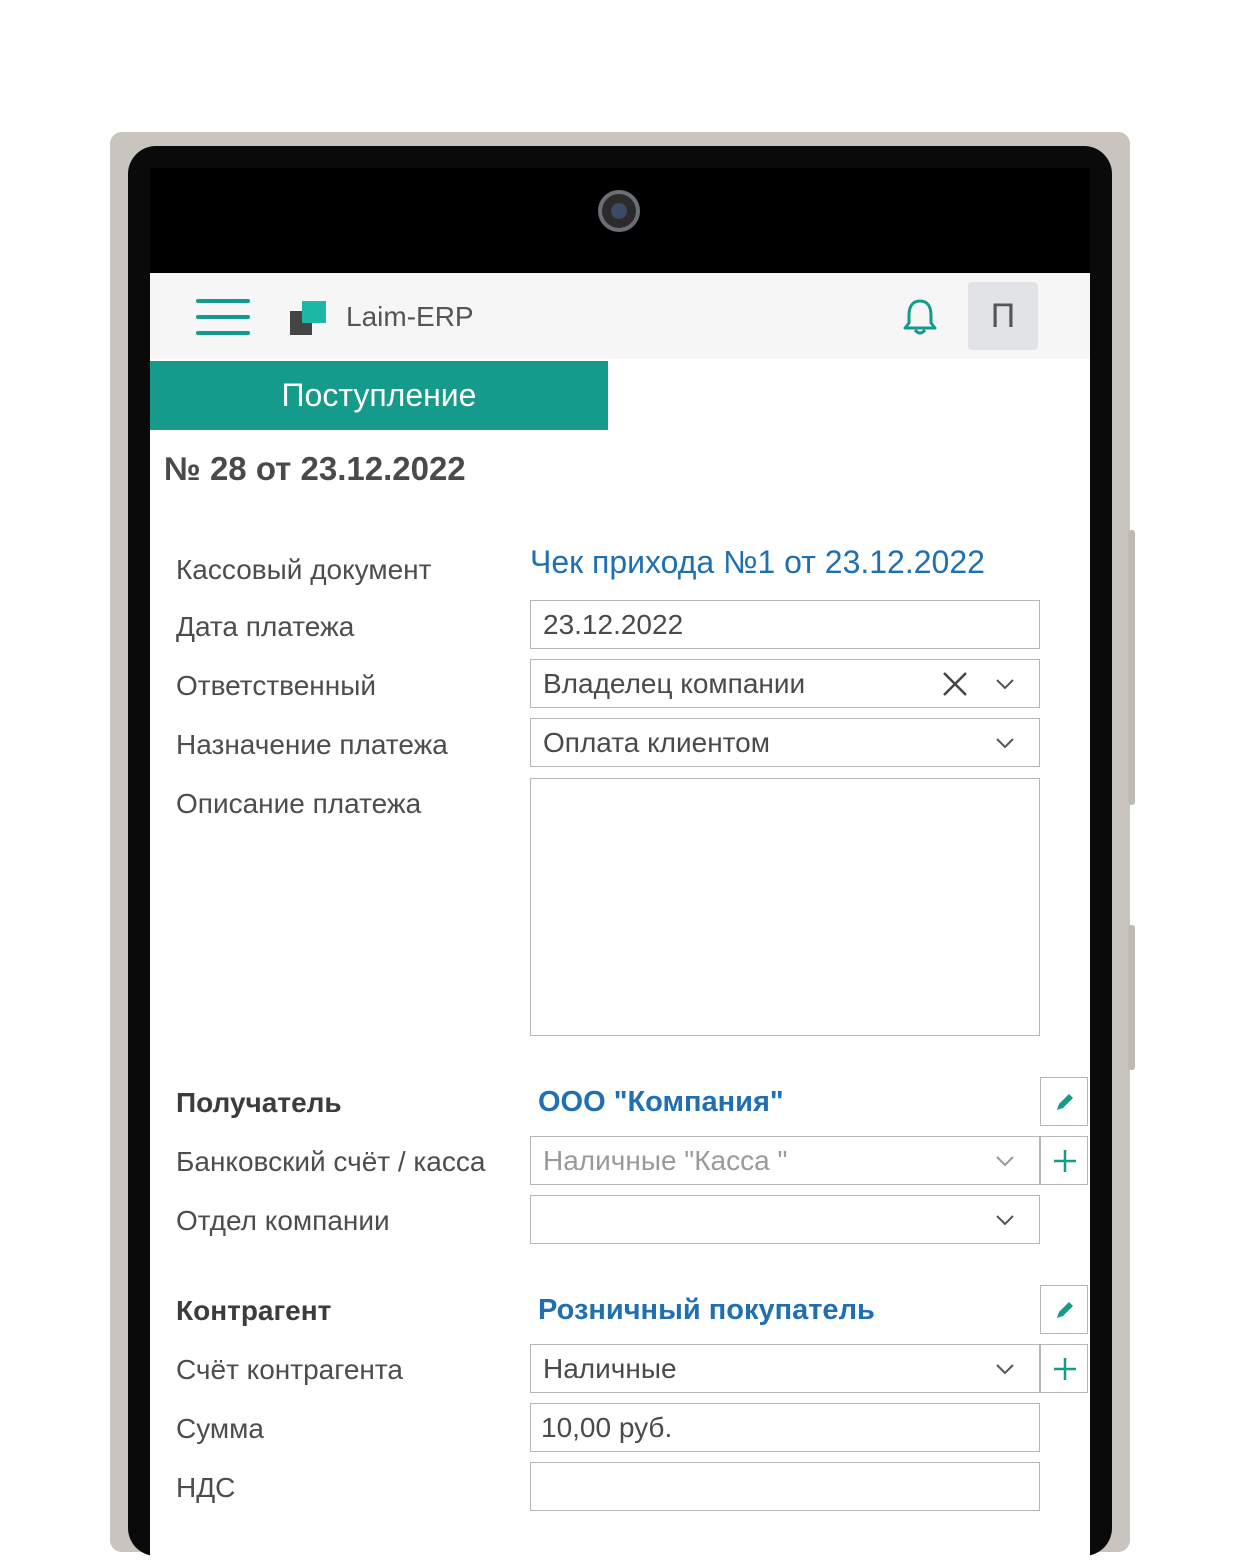  I want to click on edit-recipient-button, so click(1064, 1101).